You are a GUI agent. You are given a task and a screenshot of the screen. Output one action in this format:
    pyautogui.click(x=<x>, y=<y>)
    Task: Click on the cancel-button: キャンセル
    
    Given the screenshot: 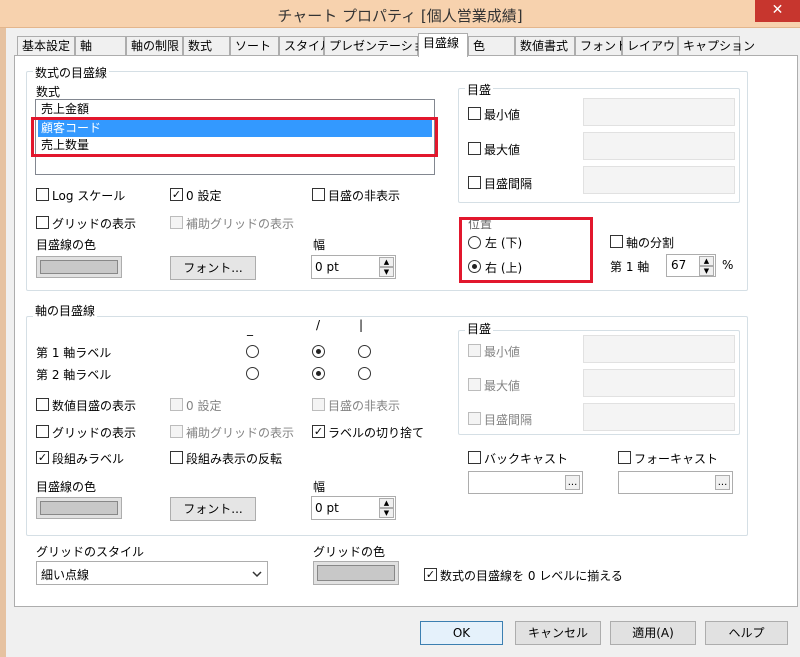 What is the action you would take?
    pyautogui.click(x=558, y=633)
    